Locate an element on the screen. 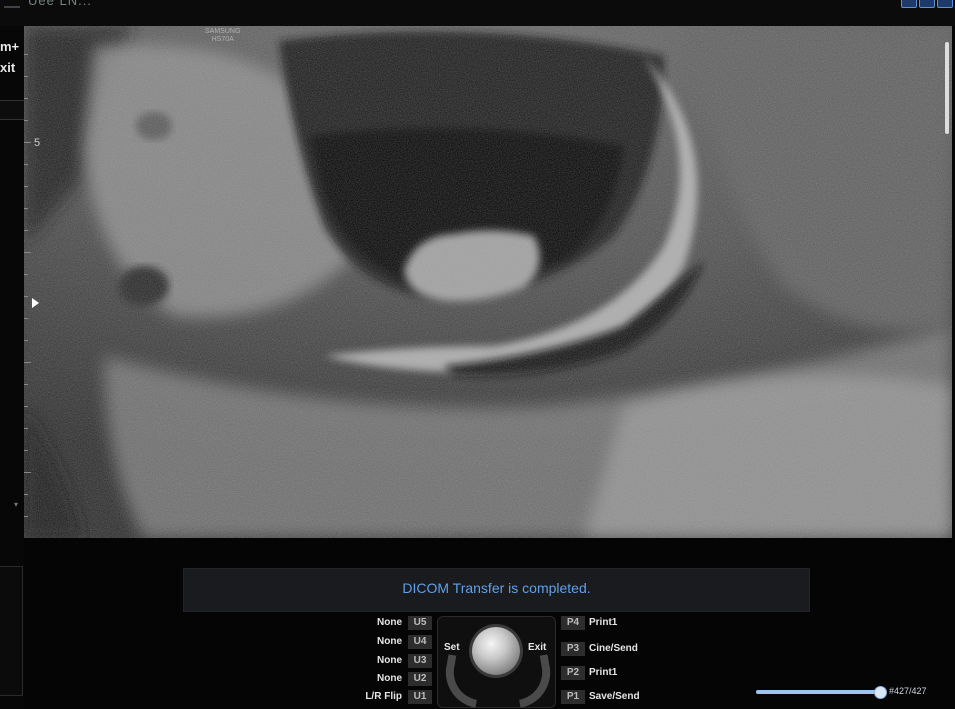 Image resolution: width=955 pixels, height=709 pixels. minimize-icon is located at coordinates (909, 4).